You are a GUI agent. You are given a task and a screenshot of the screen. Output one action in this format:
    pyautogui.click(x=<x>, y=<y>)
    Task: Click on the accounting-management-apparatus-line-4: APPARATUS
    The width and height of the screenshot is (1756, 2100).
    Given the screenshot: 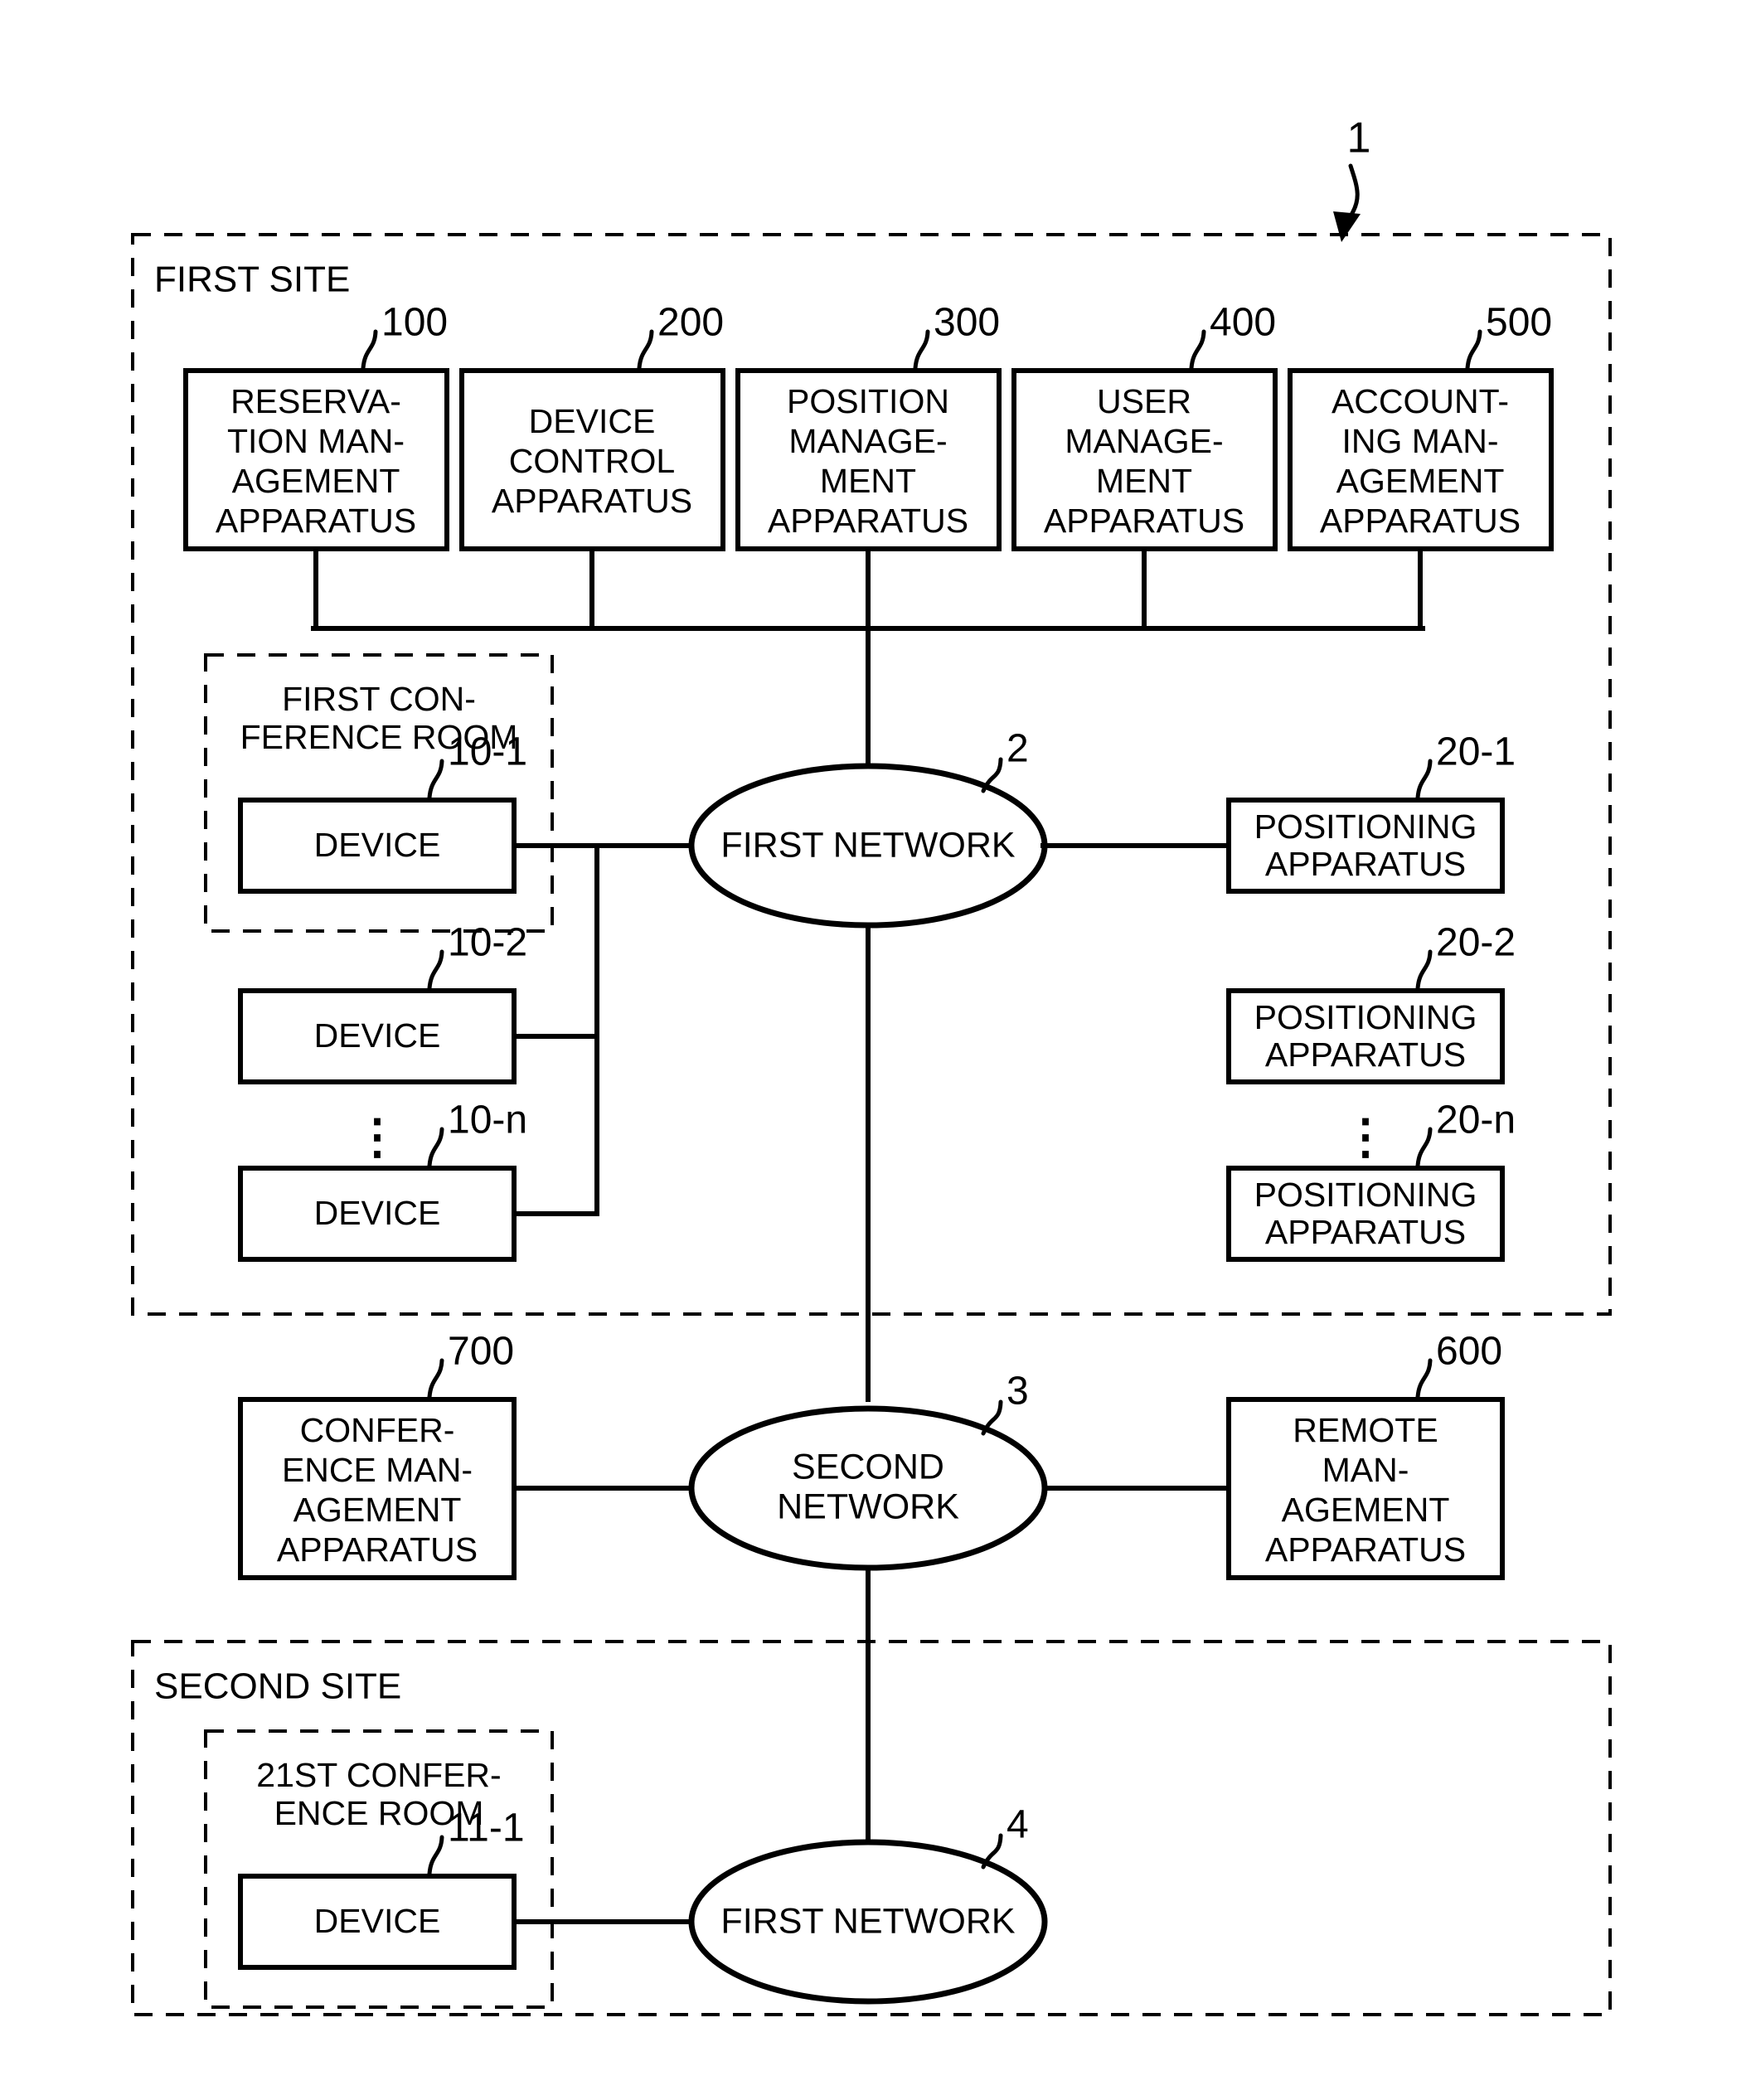 What is the action you would take?
    pyautogui.click(x=1420, y=521)
    